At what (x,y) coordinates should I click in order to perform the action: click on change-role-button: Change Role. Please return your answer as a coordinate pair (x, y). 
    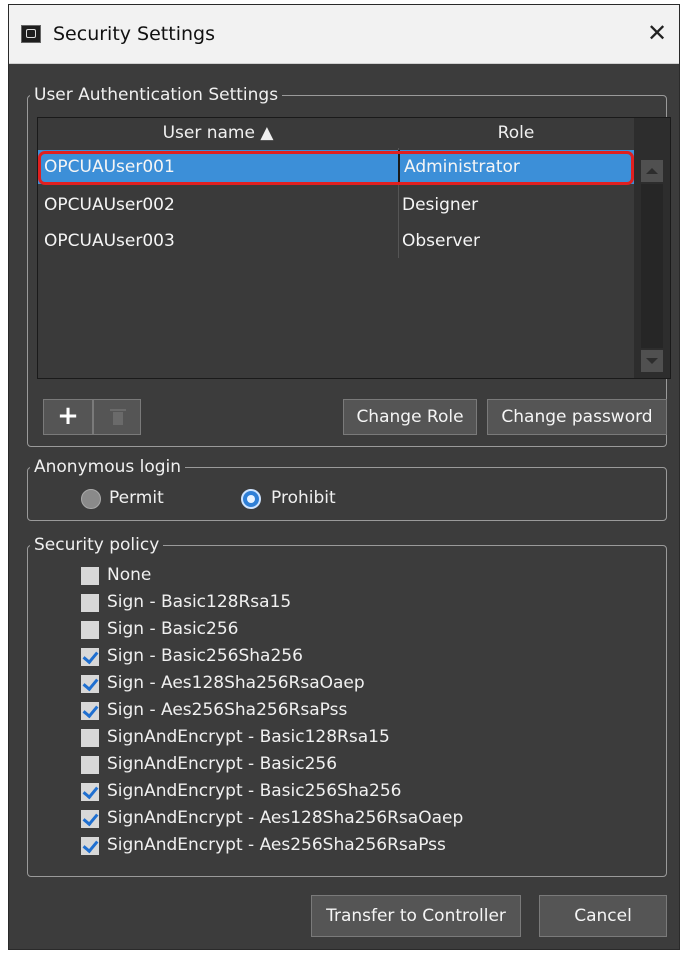
    Looking at the image, I should click on (410, 417).